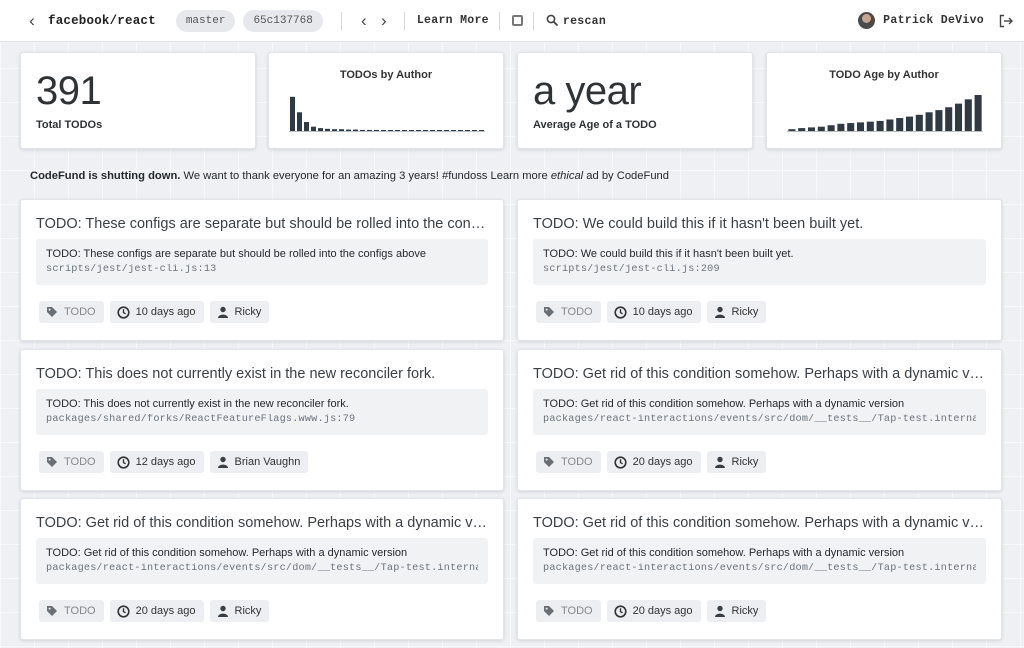 This screenshot has height=648, width=1024. I want to click on avatar, so click(867, 20).